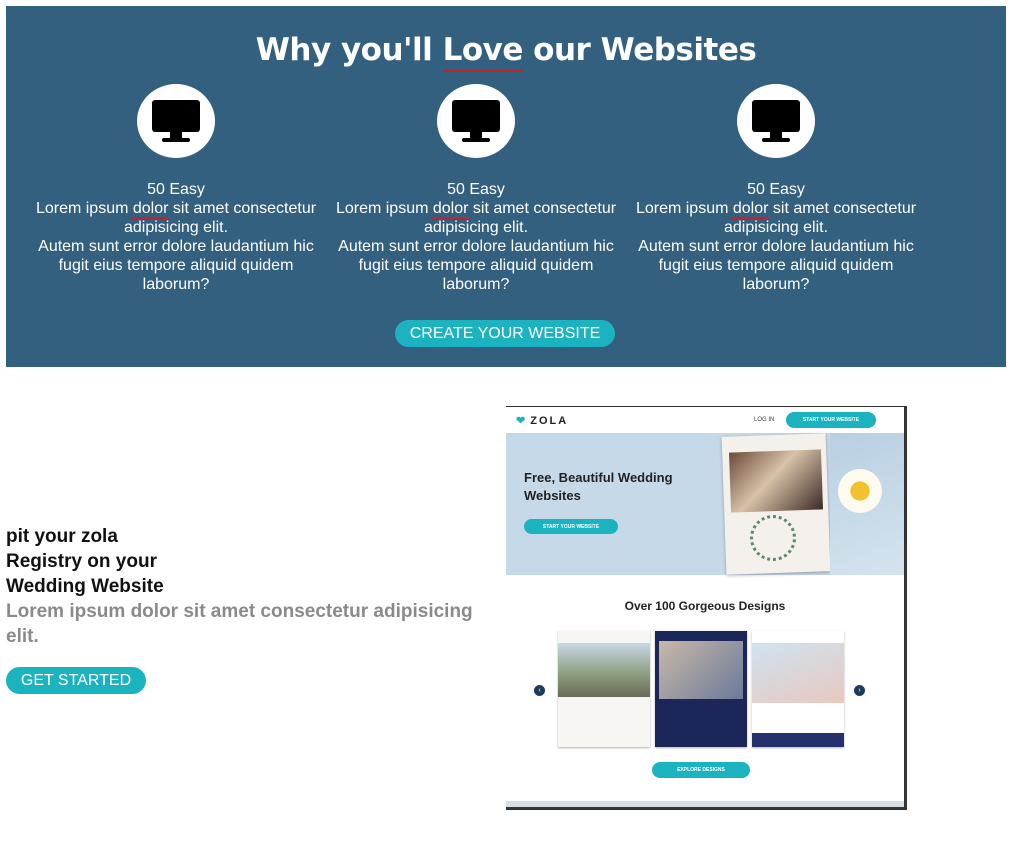  What do you see at coordinates (776, 481) in the screenshot?
I see `couple-photo` at bounding box center [776, 481].